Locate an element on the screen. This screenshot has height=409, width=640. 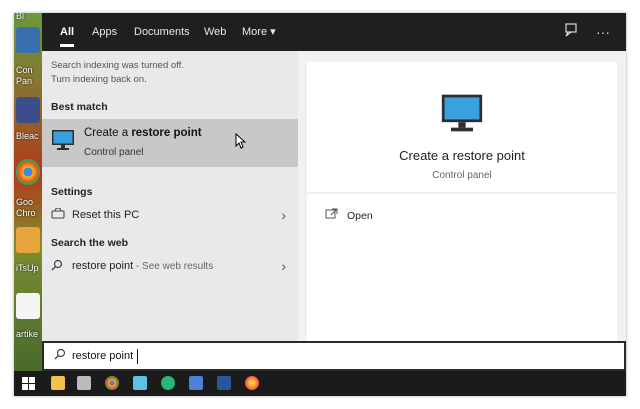
reset-pc-icon is located at coordinates (58, 215).